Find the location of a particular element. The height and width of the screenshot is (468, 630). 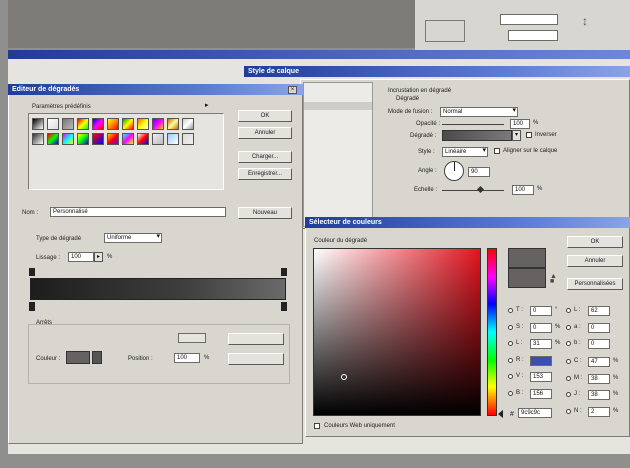

field-radio-j is located at coordinates (568, 394).